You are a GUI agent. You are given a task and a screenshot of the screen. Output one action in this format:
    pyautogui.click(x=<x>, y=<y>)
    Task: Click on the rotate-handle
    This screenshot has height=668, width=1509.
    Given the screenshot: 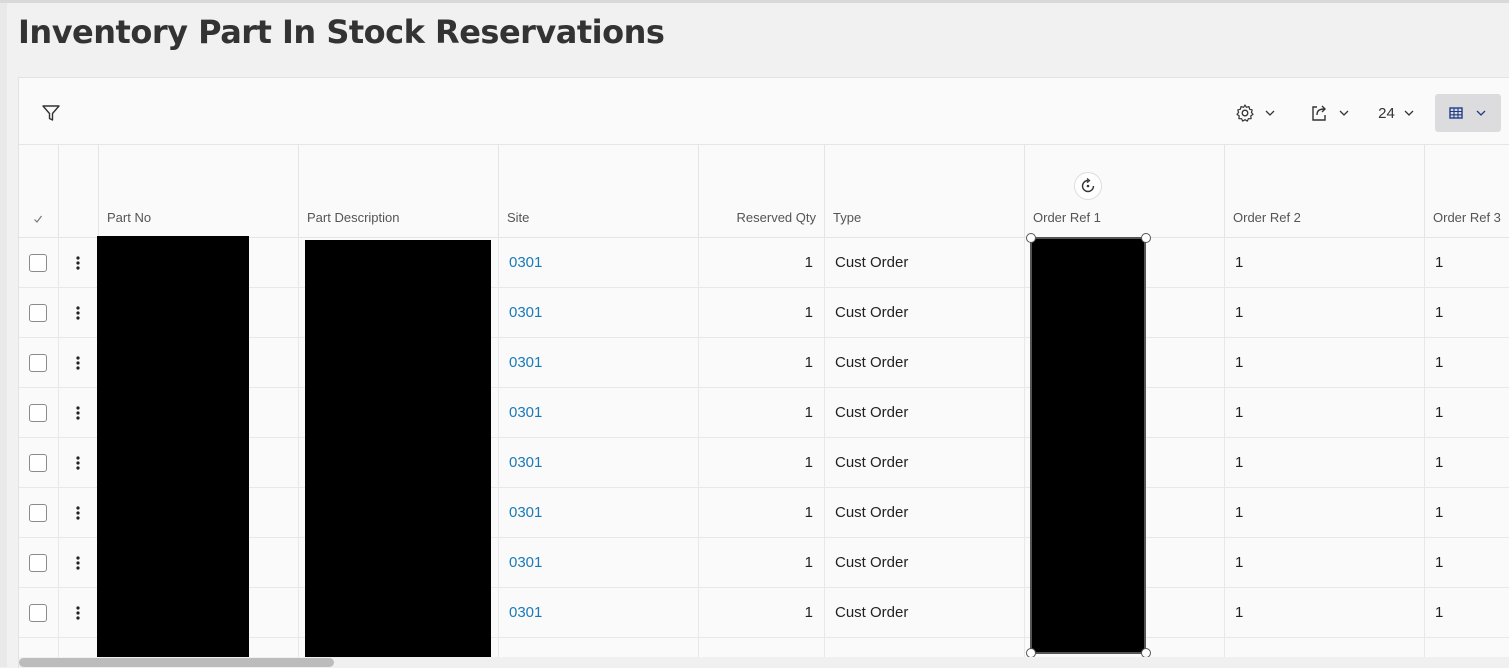 What is the action you would take?
    pyautogui.click(x=1088, y=186)
    